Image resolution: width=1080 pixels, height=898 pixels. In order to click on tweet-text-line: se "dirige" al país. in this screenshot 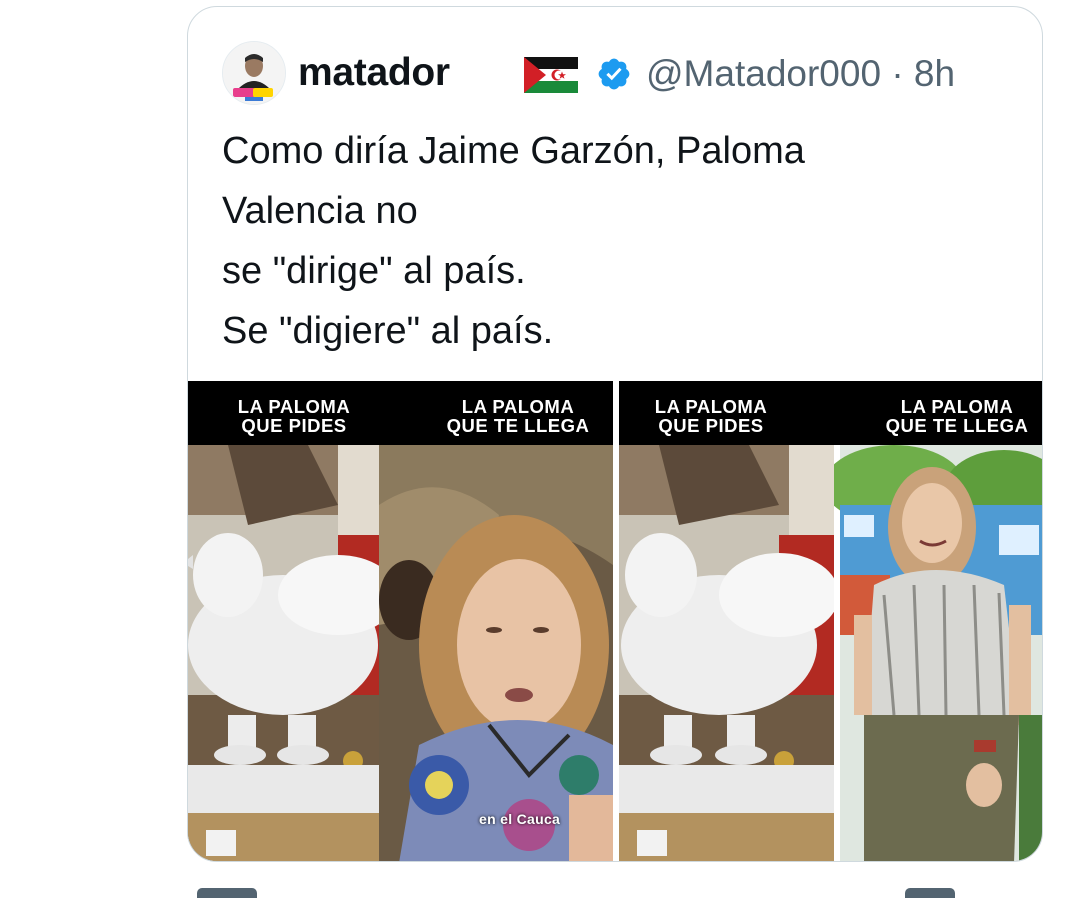, I will do `click(374, 271)`.